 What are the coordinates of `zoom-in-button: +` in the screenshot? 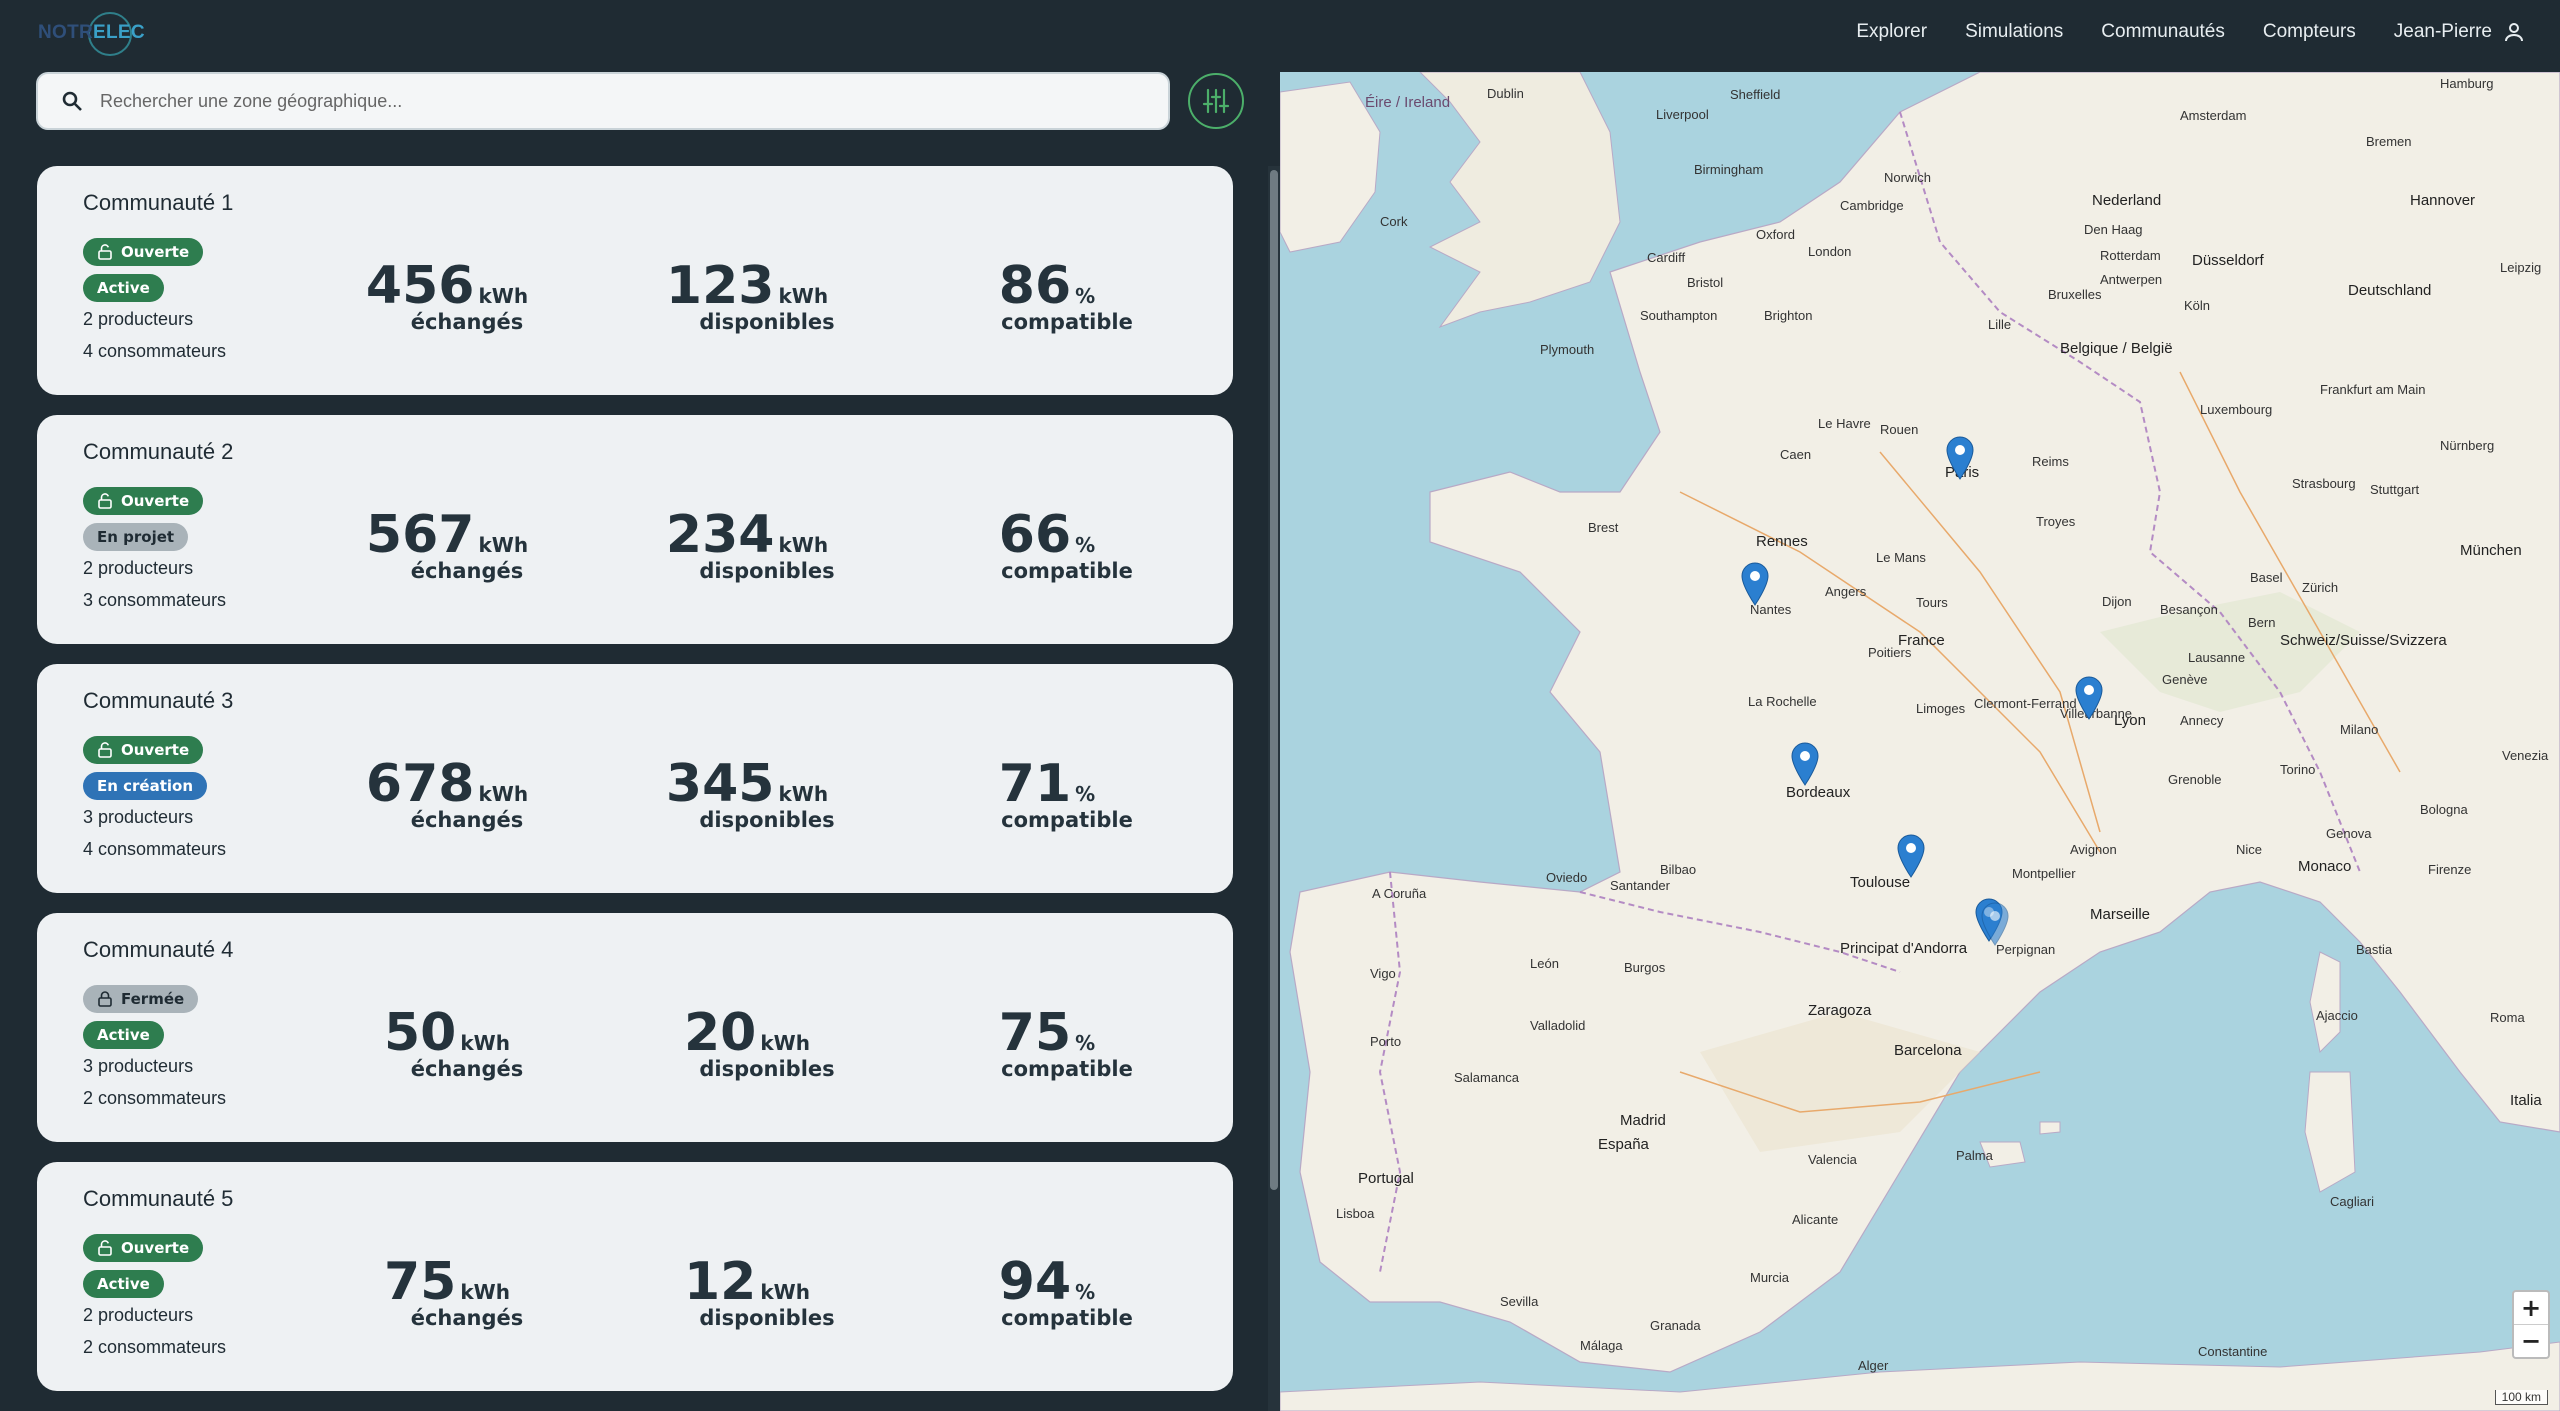 It's located at (2531, 1308).